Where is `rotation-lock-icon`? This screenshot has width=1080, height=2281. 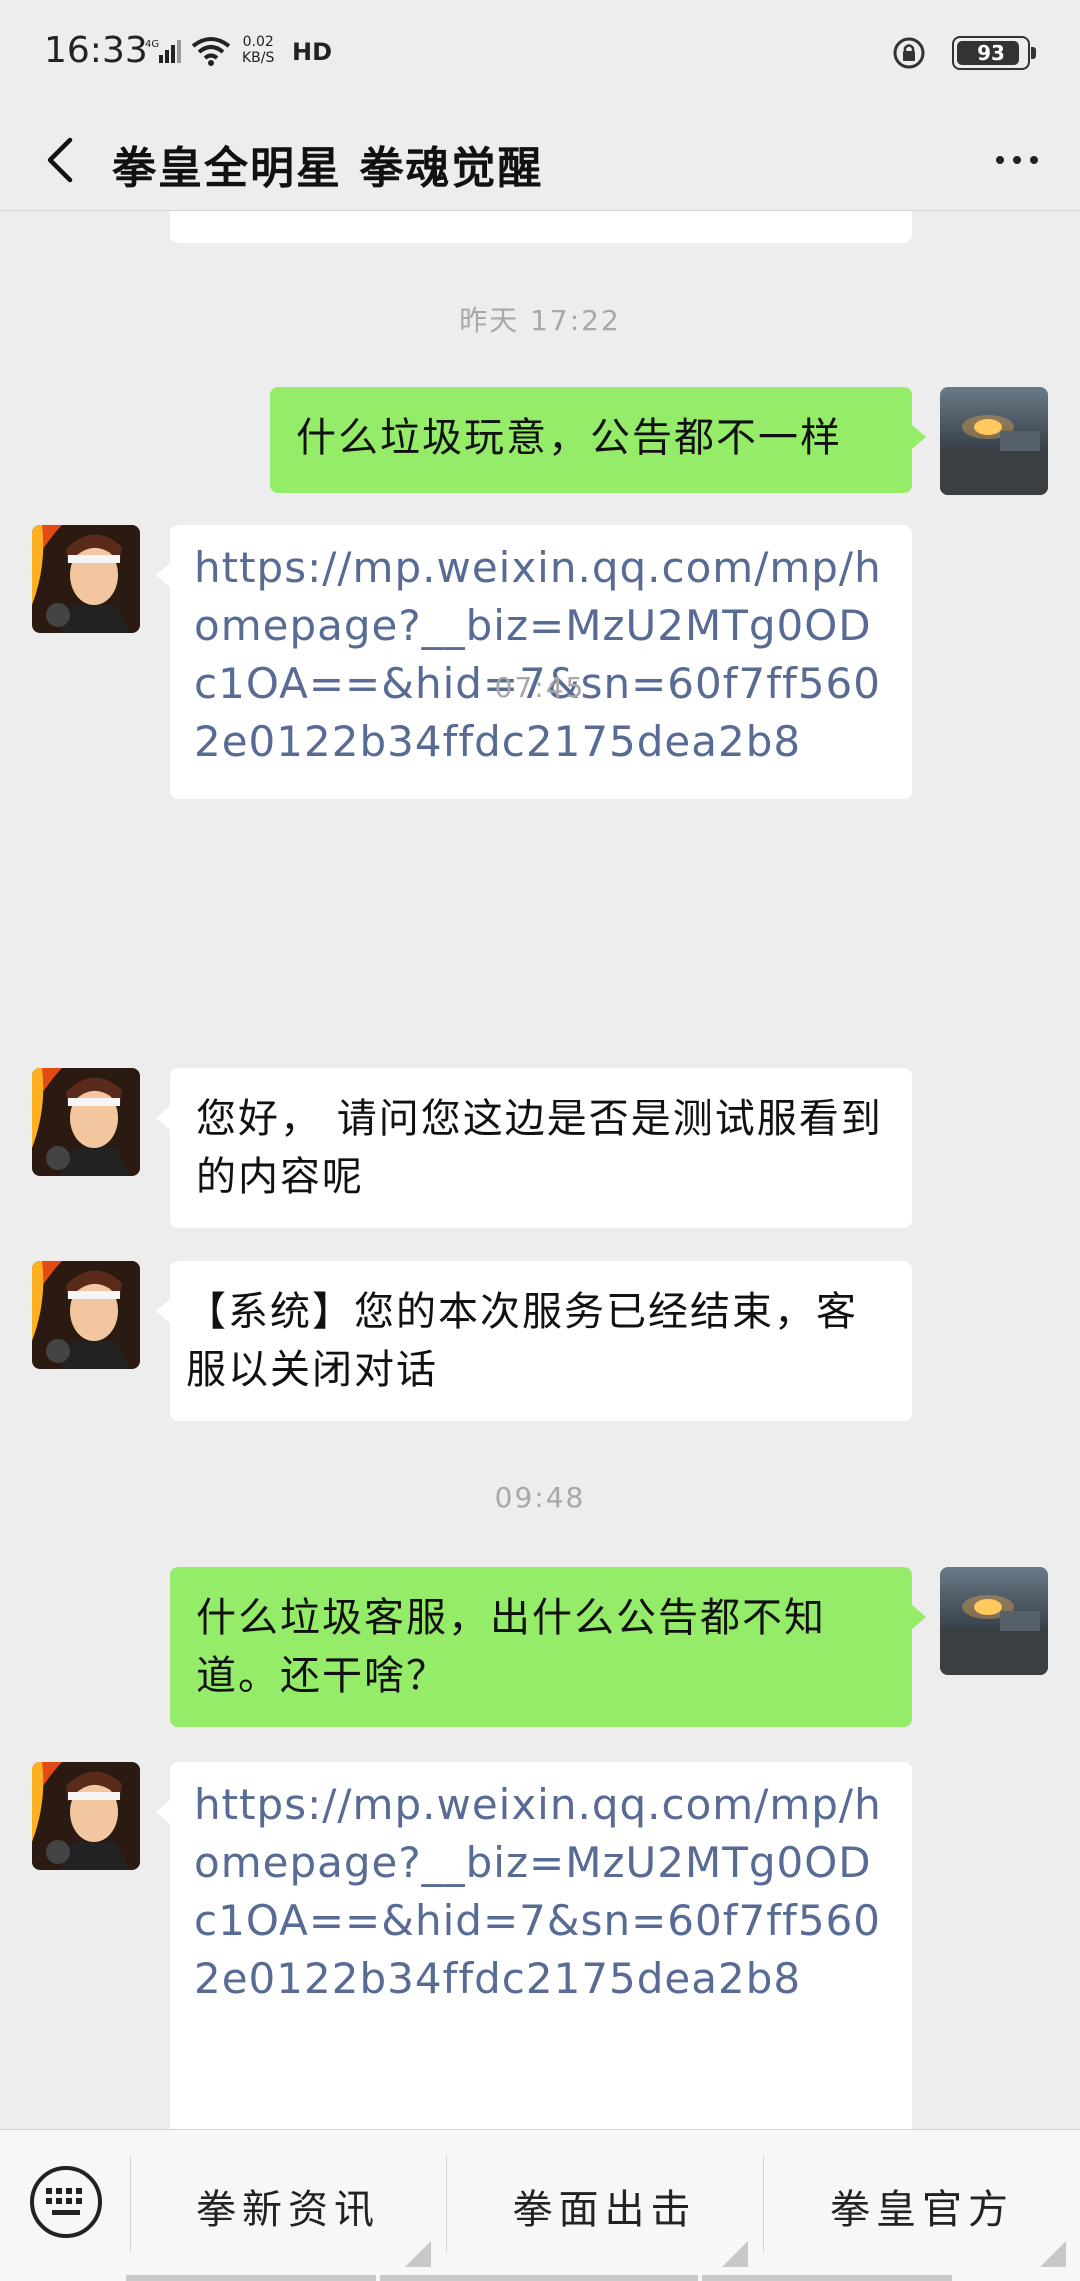 rotation-lock-icon is located at coordinates (909, 53).